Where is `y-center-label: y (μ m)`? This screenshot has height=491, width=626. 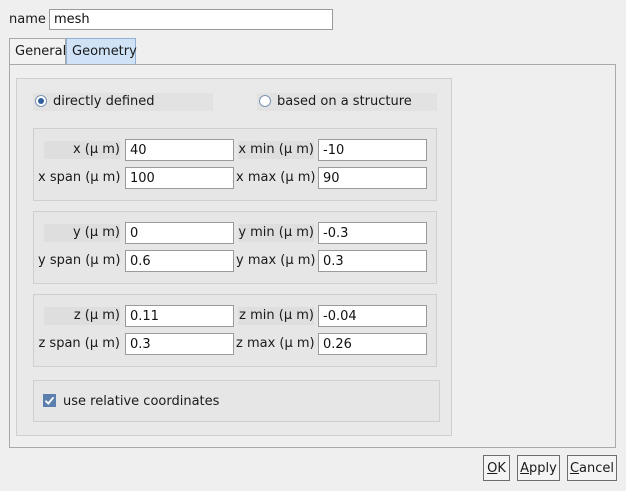 y-center-label: y (μ m) is located at coordinates (96, 232).